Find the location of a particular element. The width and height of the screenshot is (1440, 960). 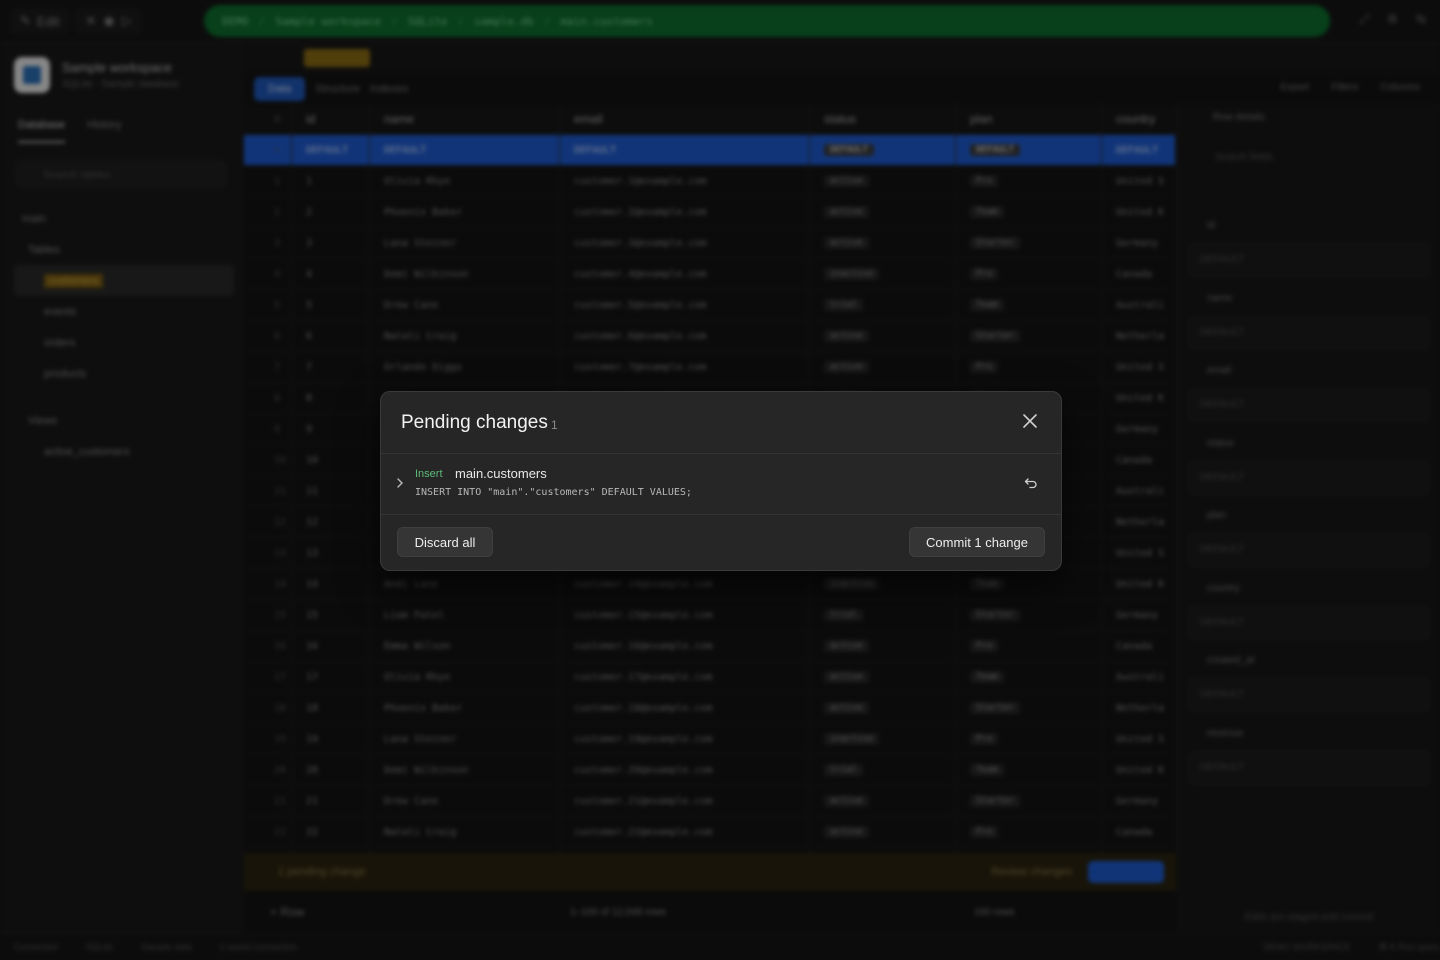

change-table: main.customers is located at coordinates (501, 473).